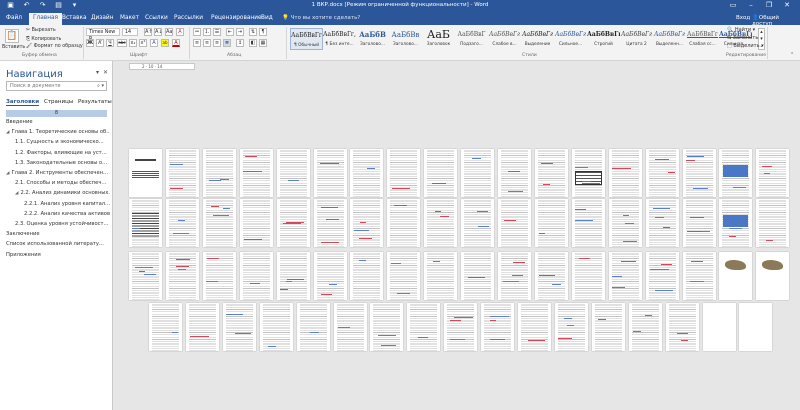  I want to click on nav-heading-item: Приложения, so click(58, 255).